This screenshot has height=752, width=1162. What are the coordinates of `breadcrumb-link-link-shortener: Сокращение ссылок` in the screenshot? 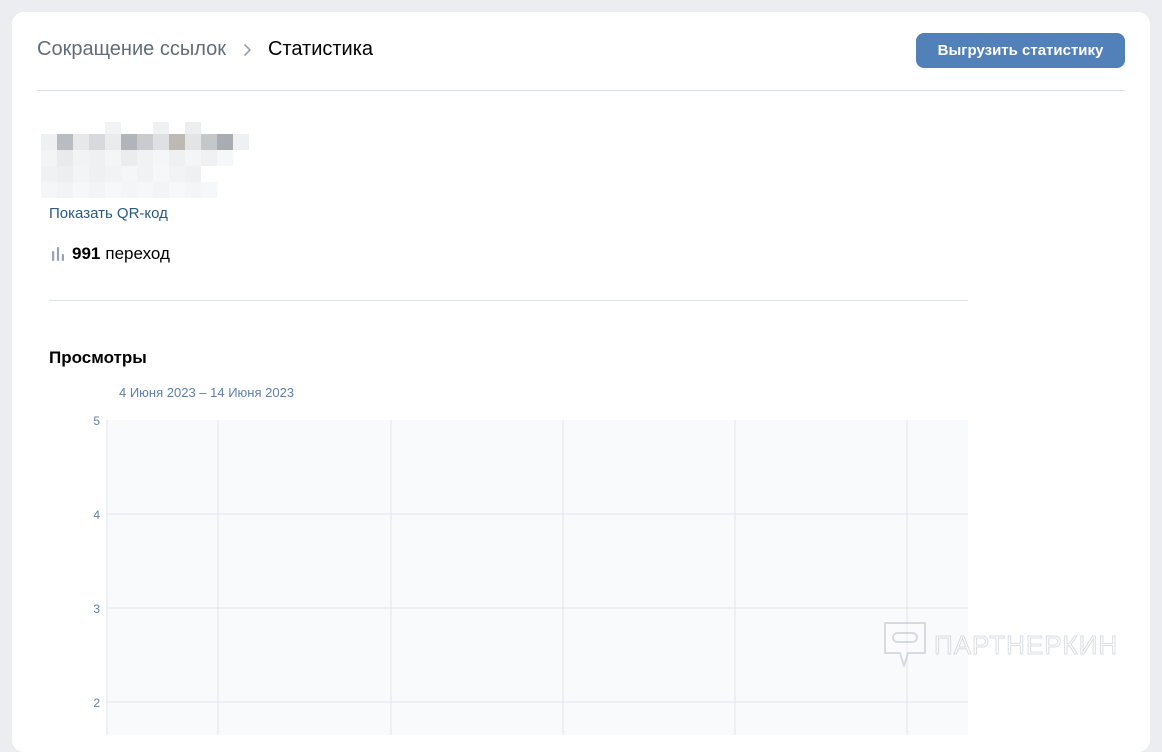 It's located at (131, 49).